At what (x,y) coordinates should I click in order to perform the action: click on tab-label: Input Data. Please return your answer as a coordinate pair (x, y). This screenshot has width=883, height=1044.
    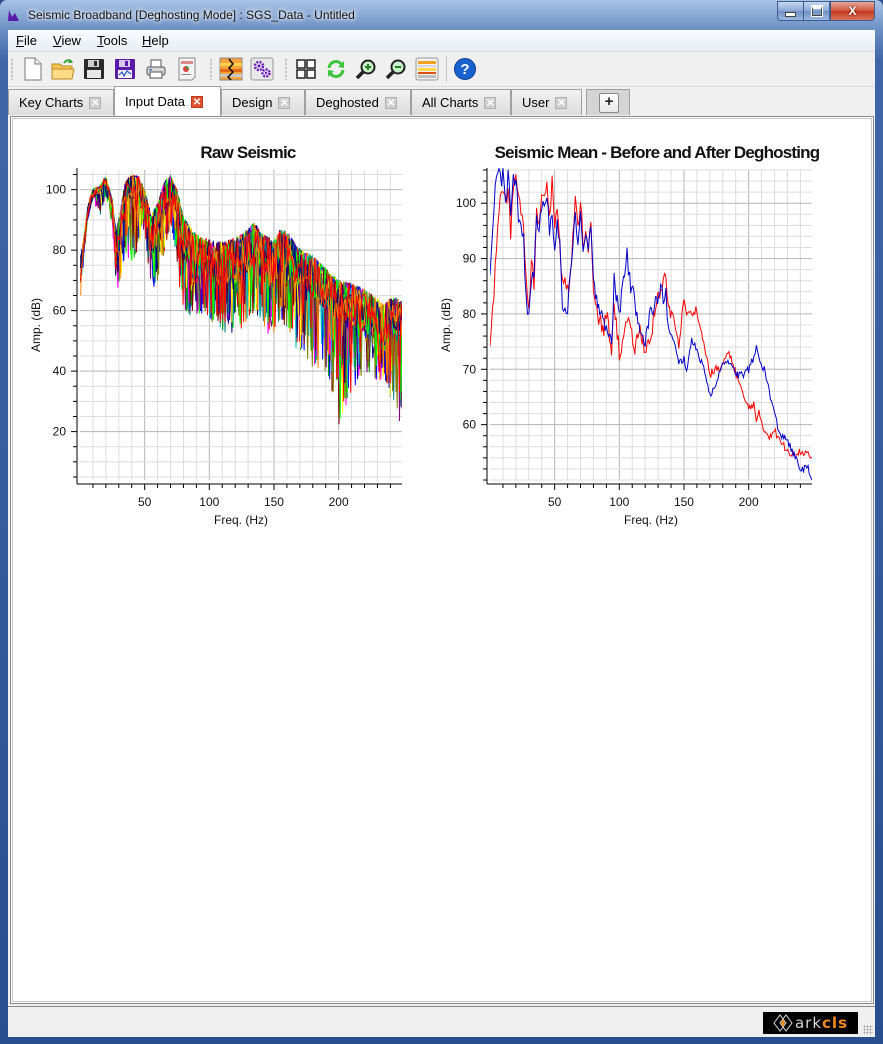
    Looking at the image, I should click on (155, 101).